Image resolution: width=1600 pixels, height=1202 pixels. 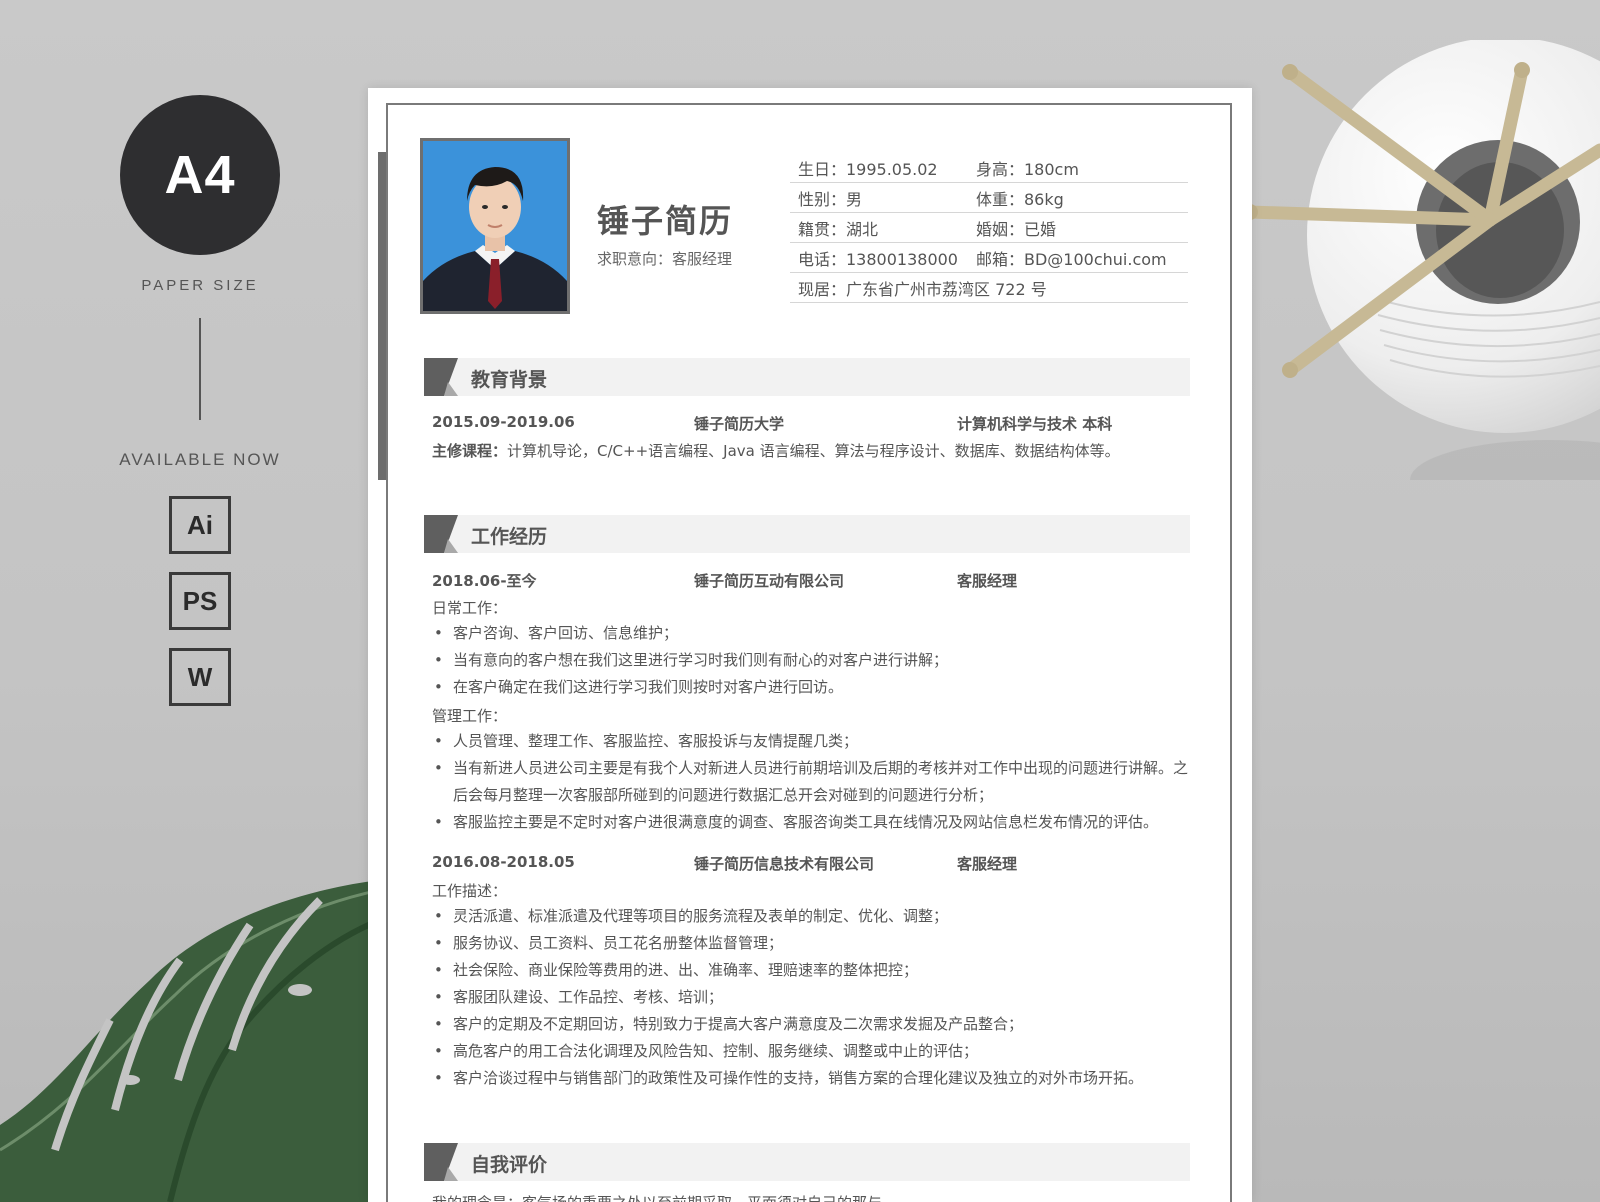 What do you see at coordinates (784, 864) in the screenshot?
I see `job-company: 锤子简历信息技术有限公司` at bounding box center [784, 864].